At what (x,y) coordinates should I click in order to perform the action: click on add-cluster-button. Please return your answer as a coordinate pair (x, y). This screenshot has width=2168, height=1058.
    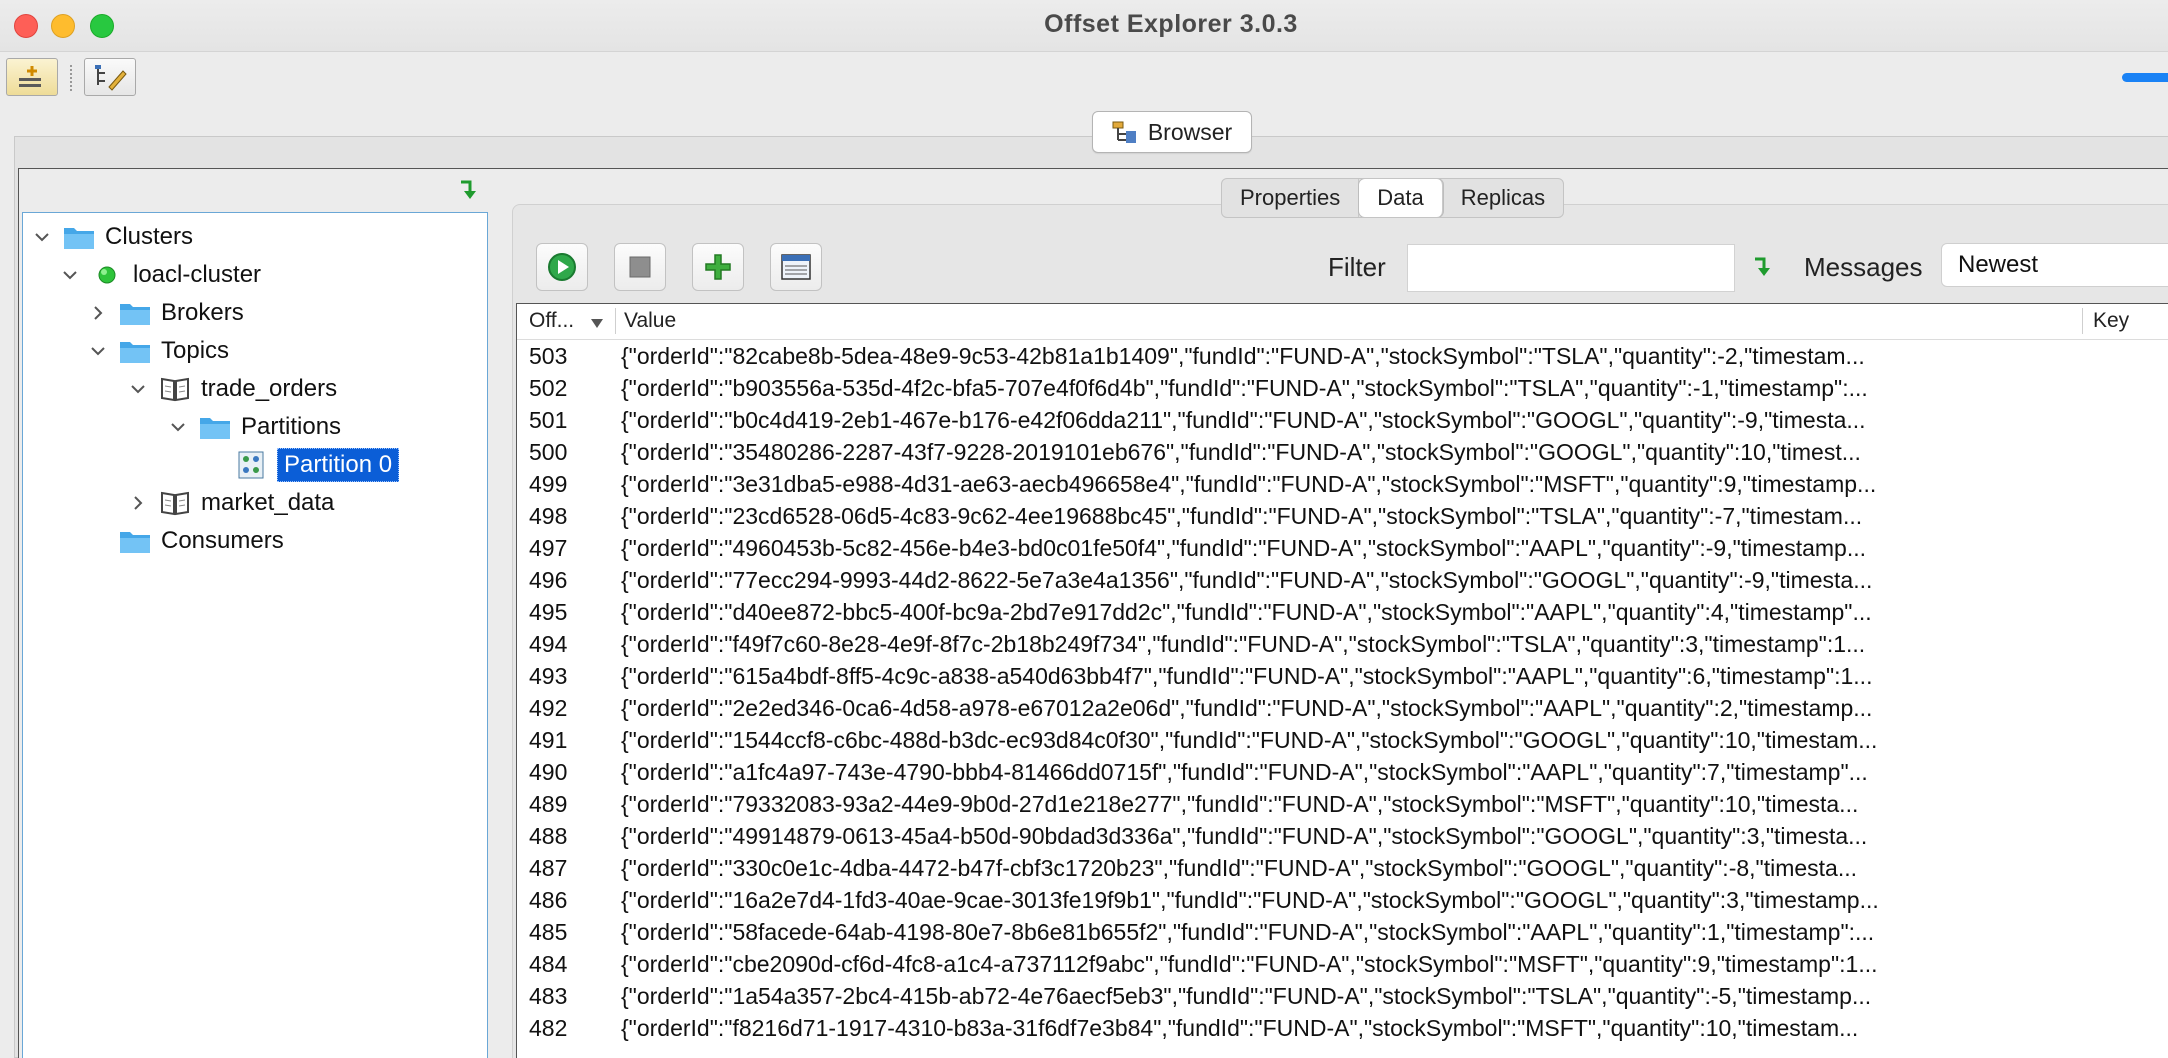
    Looking at the image, I should click on (32, 77).